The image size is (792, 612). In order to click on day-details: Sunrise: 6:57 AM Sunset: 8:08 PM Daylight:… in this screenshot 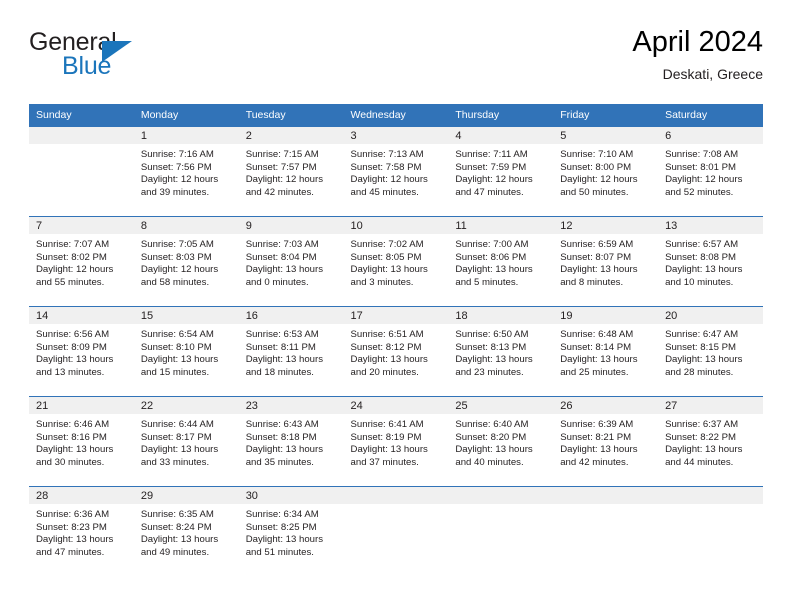, I will do `click(710, 261)`.